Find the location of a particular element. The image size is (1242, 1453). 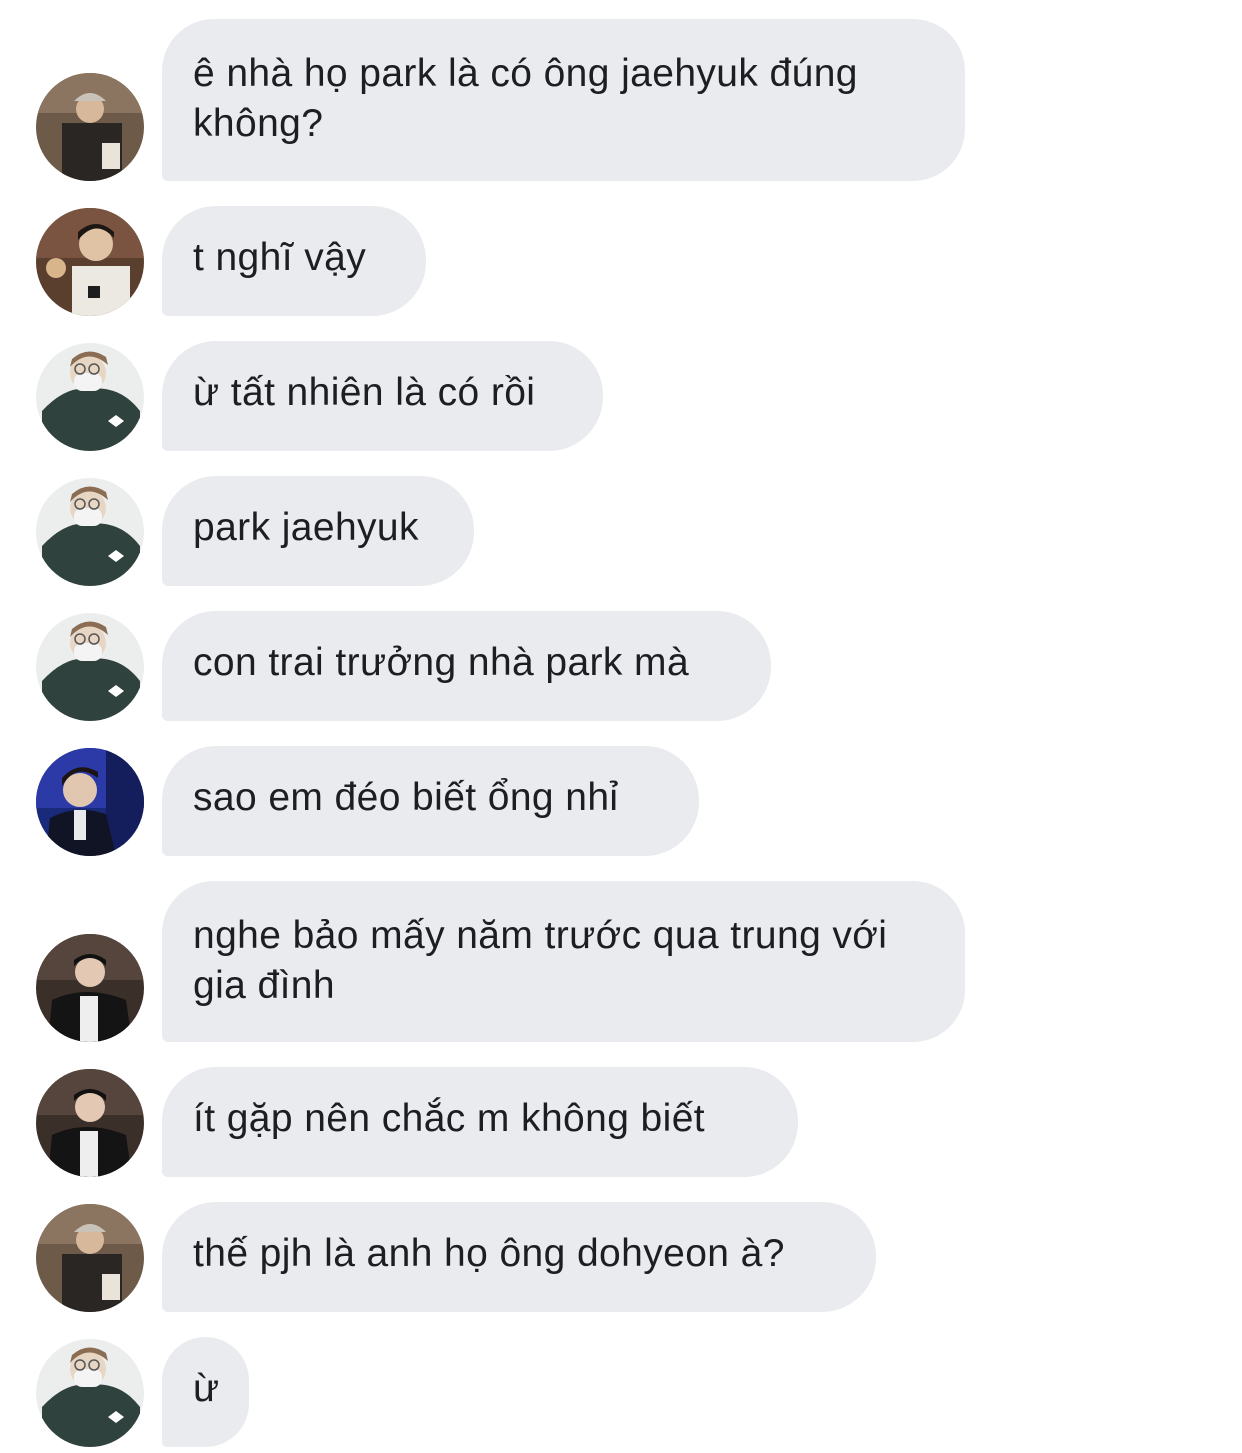

message-bubble: ít gặp nên chắc m không biết is located at coordinates (480, 1122).